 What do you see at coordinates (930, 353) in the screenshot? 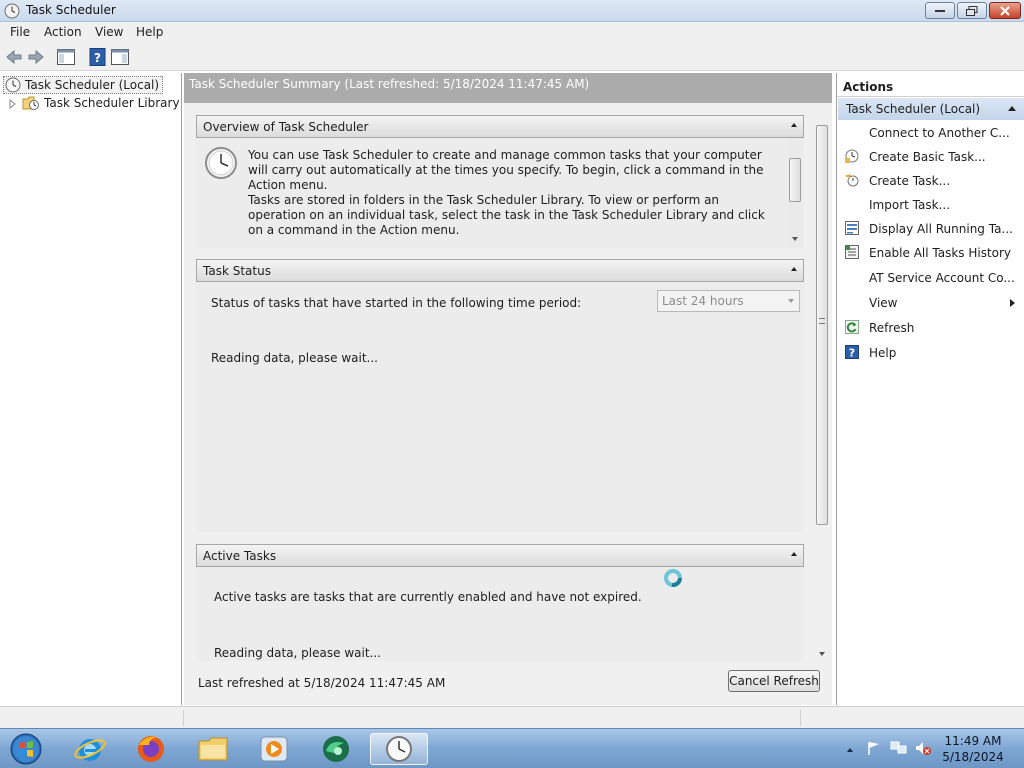
I see `action-help: ? Help` at bounding box center [930, 353].